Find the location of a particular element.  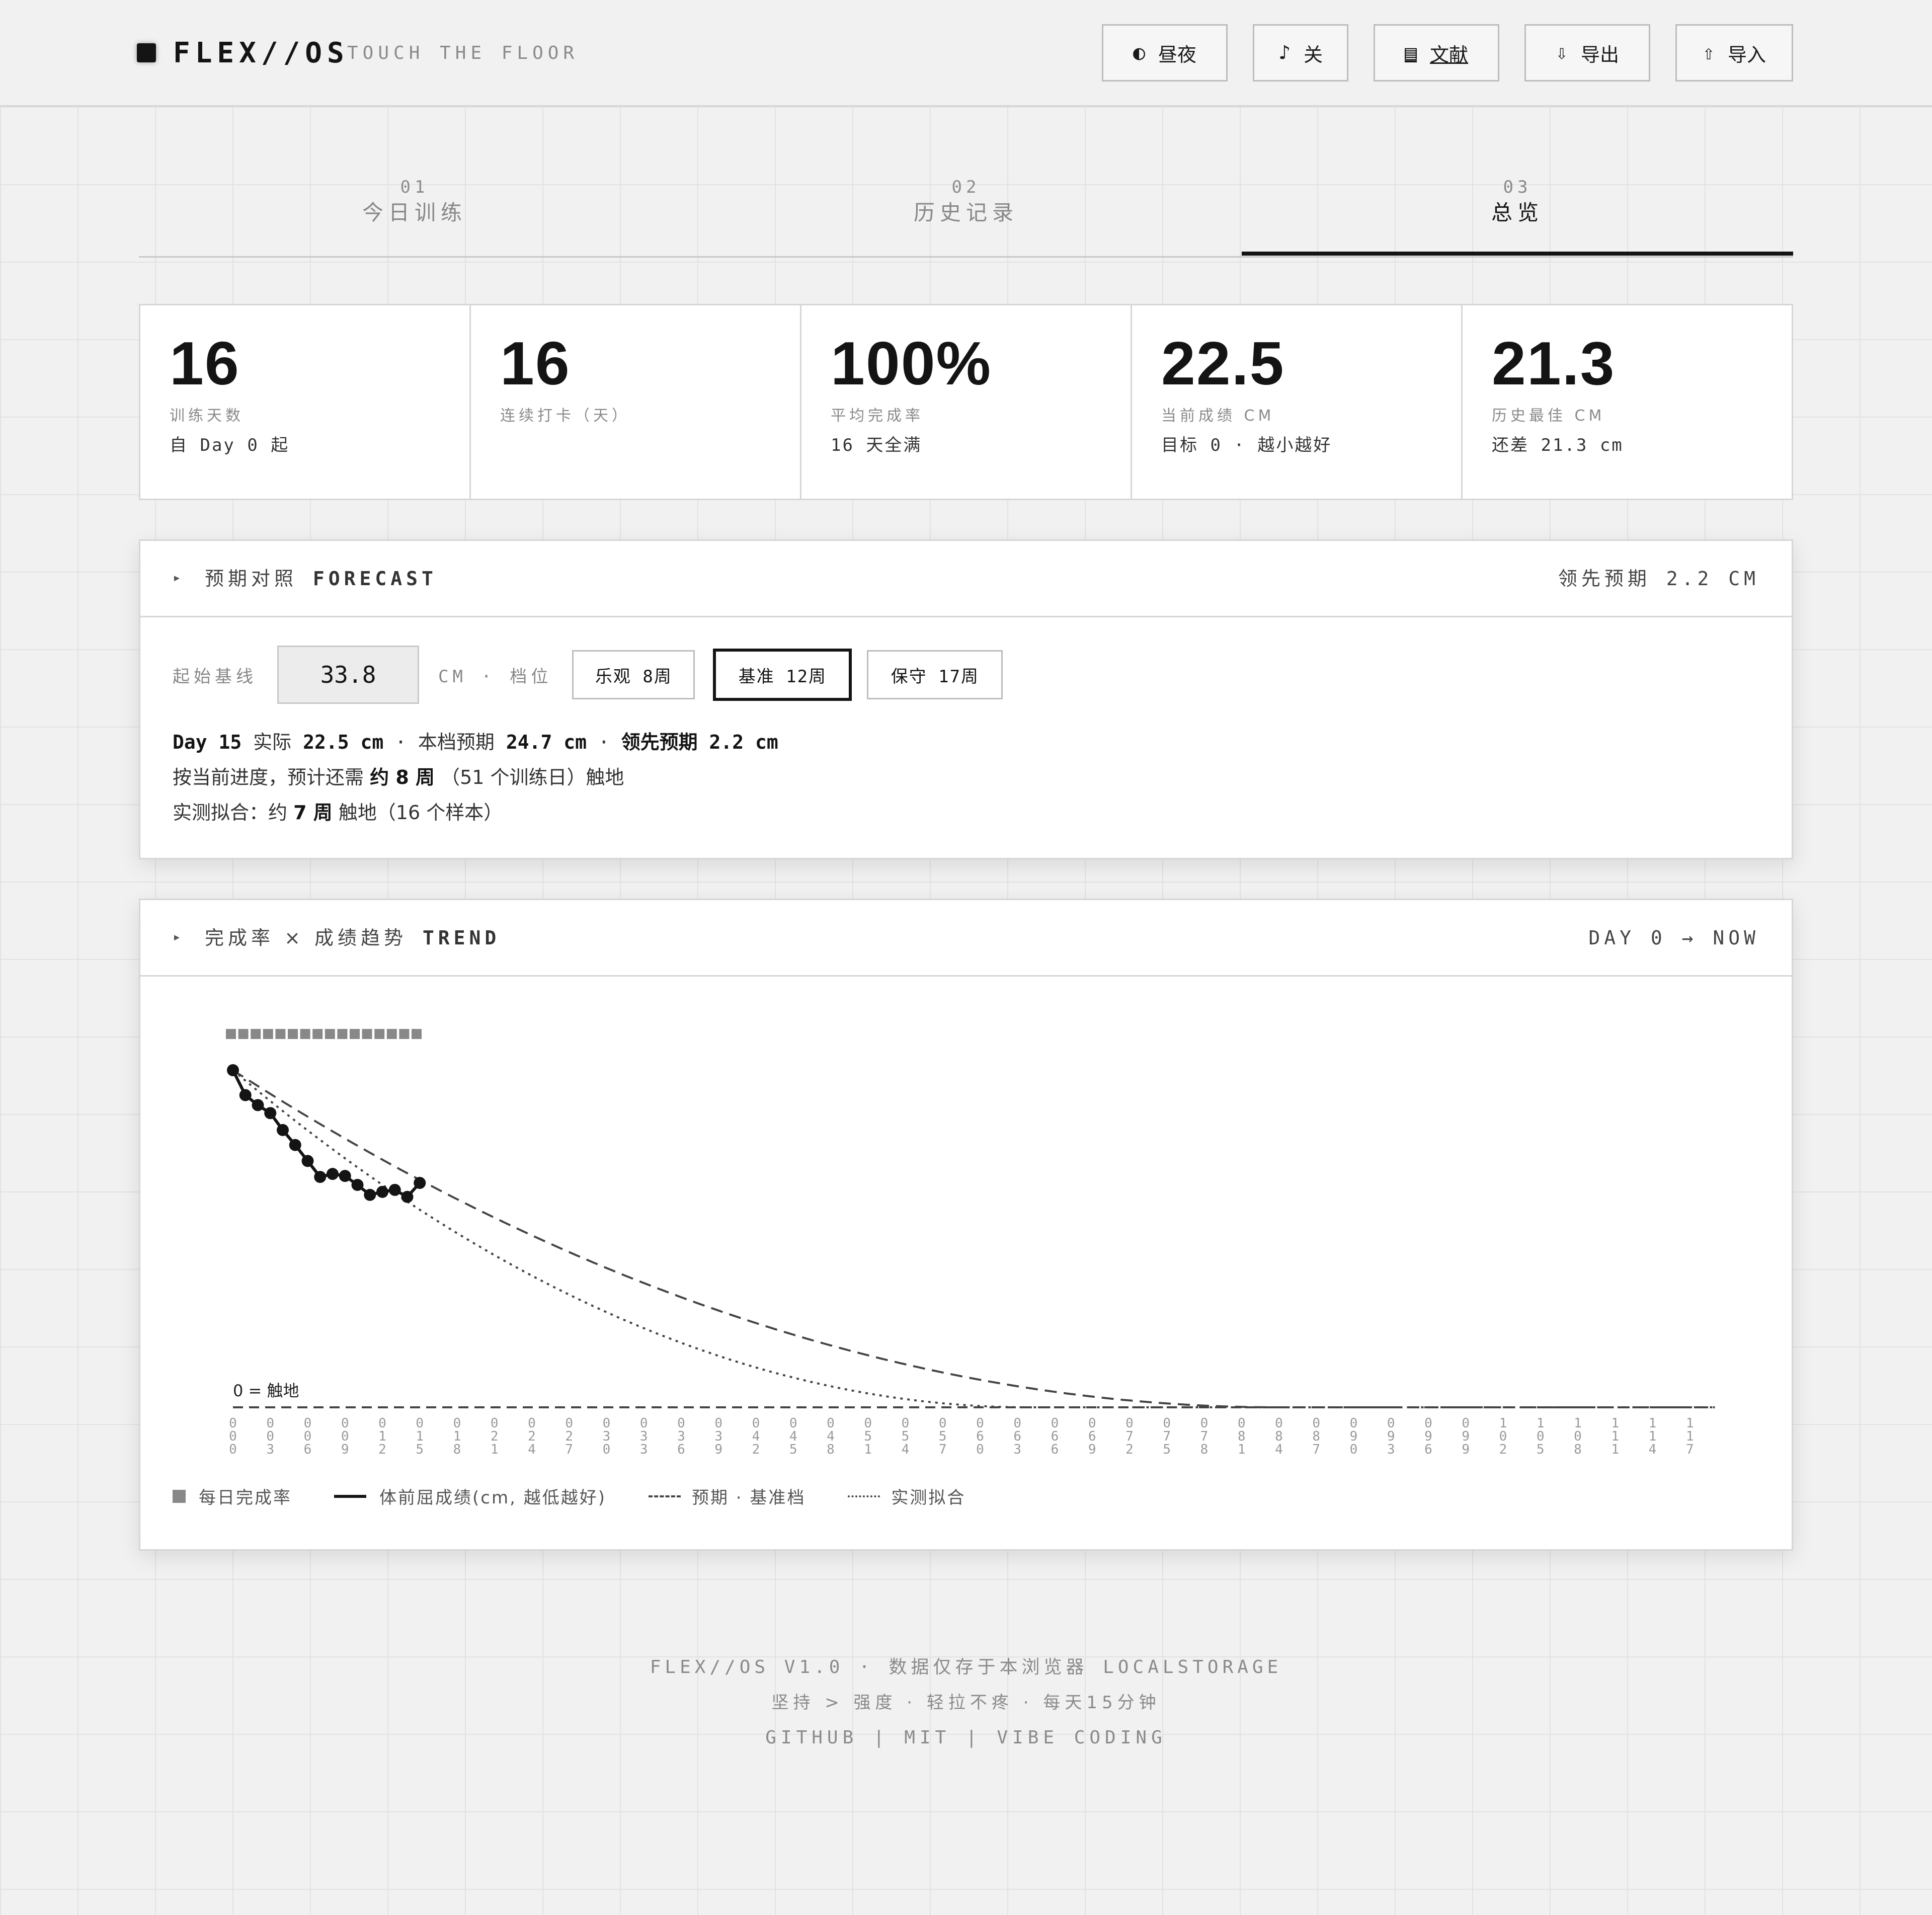

x-tick-label: 063 is located at coordinates (1017, 1436).